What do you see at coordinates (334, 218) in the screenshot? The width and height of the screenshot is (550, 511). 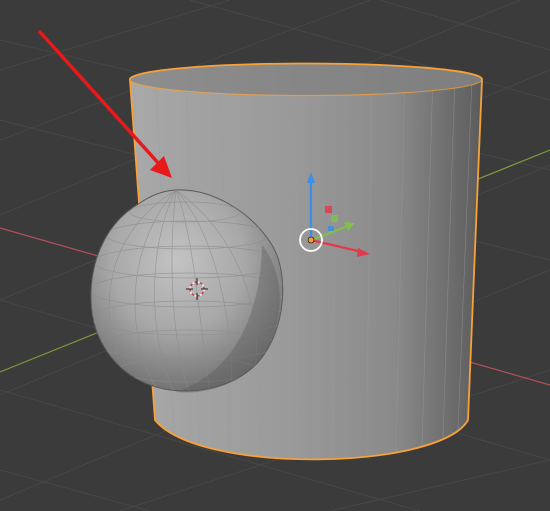 I see `xz-plane-handle` at bounding box center [334, 218].